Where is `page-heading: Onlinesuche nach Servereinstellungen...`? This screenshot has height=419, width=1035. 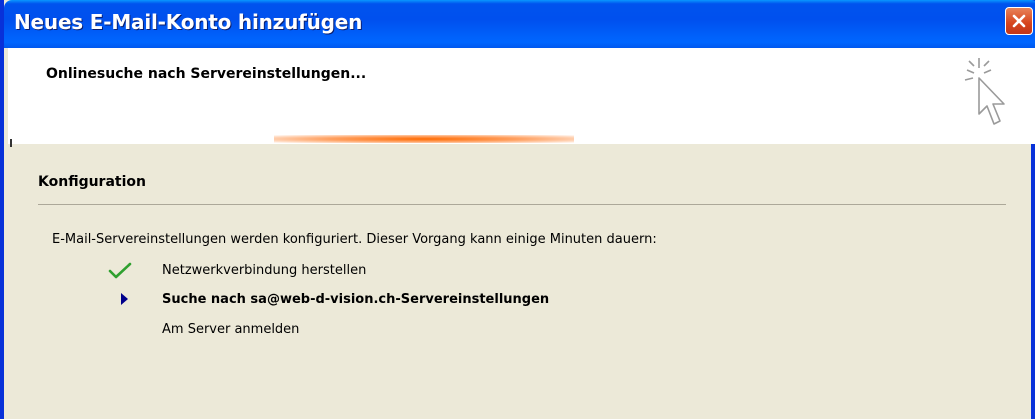 page-heading: Onlinesuche nach Servereinstellungen... is located at coordinates (206, 74).